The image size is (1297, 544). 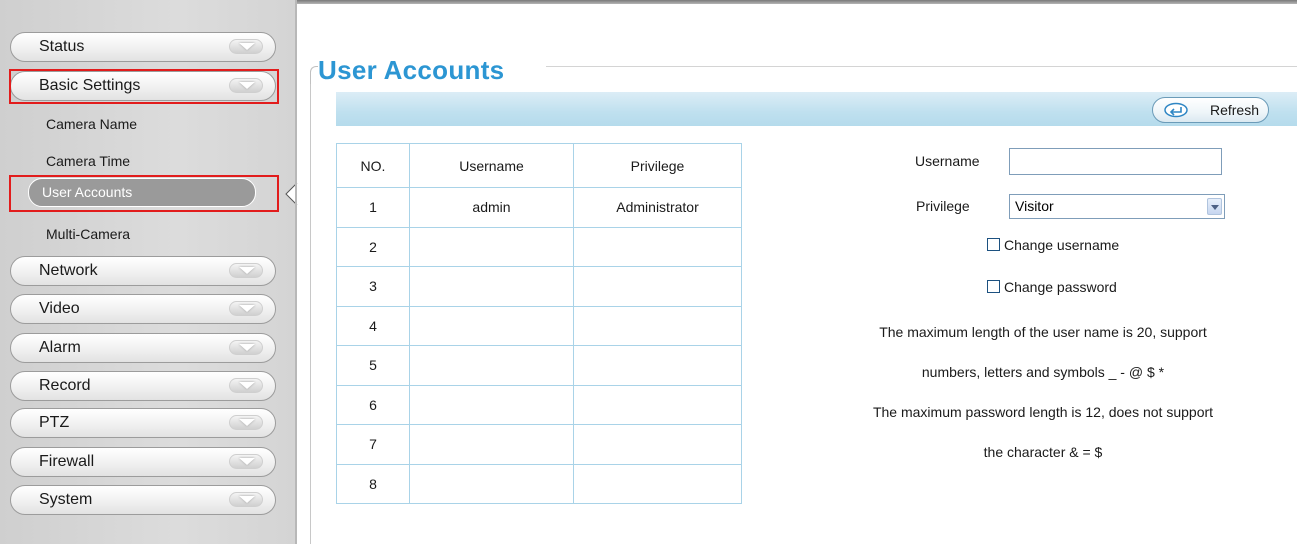 I want to click on dropdown-arrow-icon, so click(x=1214, y=206).